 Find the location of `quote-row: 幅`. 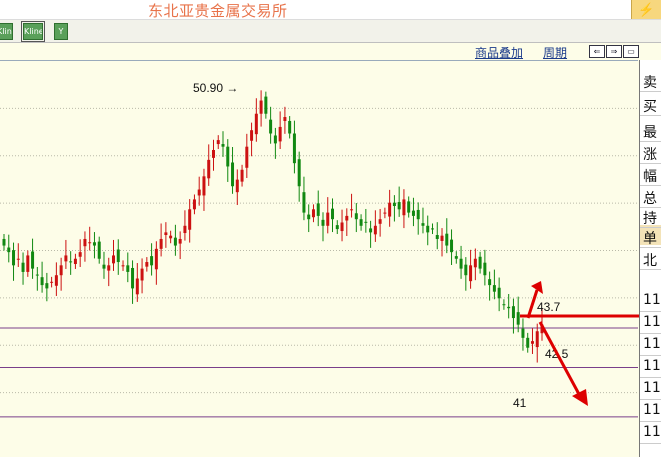

quote-row: 幅 is located at coordinates (650, 177).